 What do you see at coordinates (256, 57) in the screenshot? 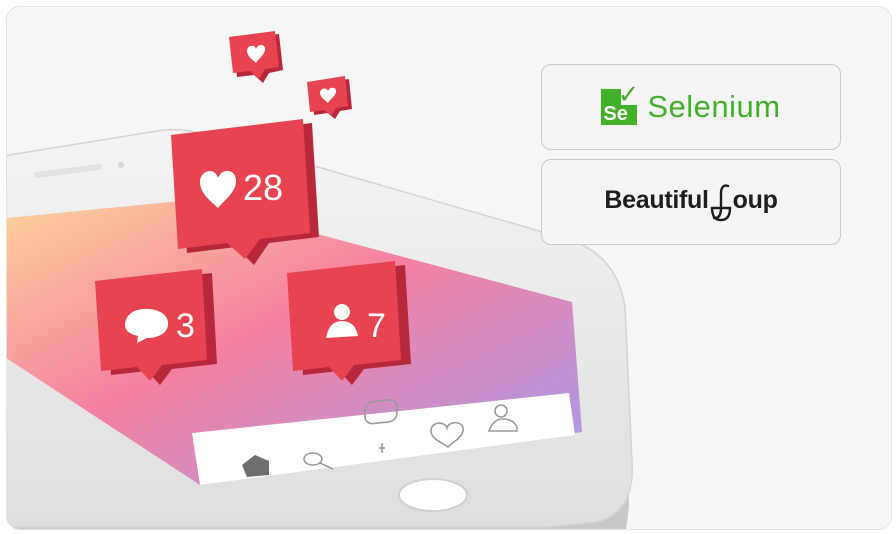
I see `small-heart-bubble` at bounding box center [256, 57].